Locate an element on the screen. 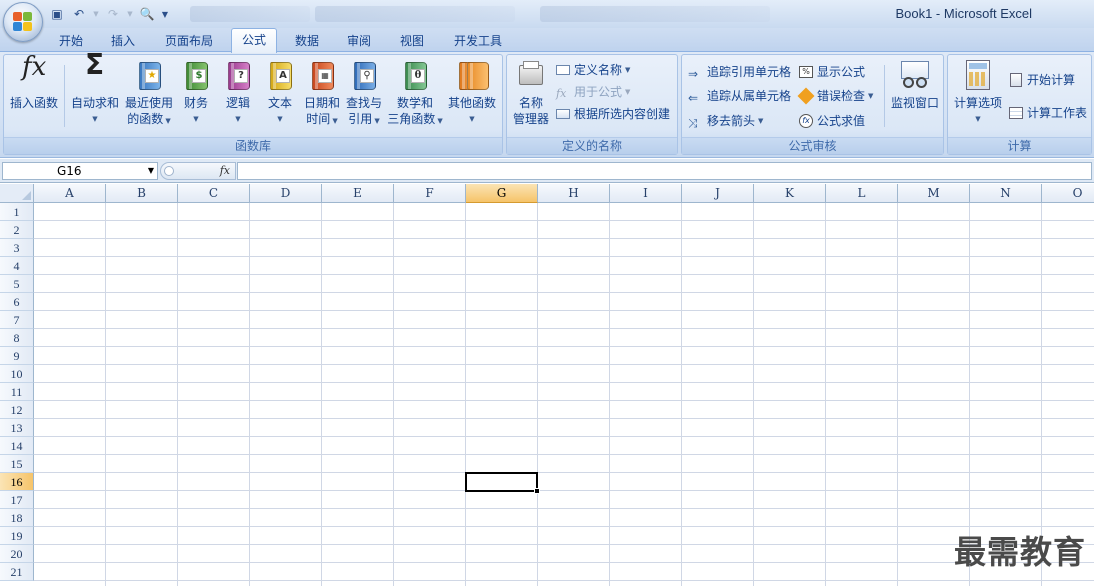  select-all-button is located at coordinates (17, 193).